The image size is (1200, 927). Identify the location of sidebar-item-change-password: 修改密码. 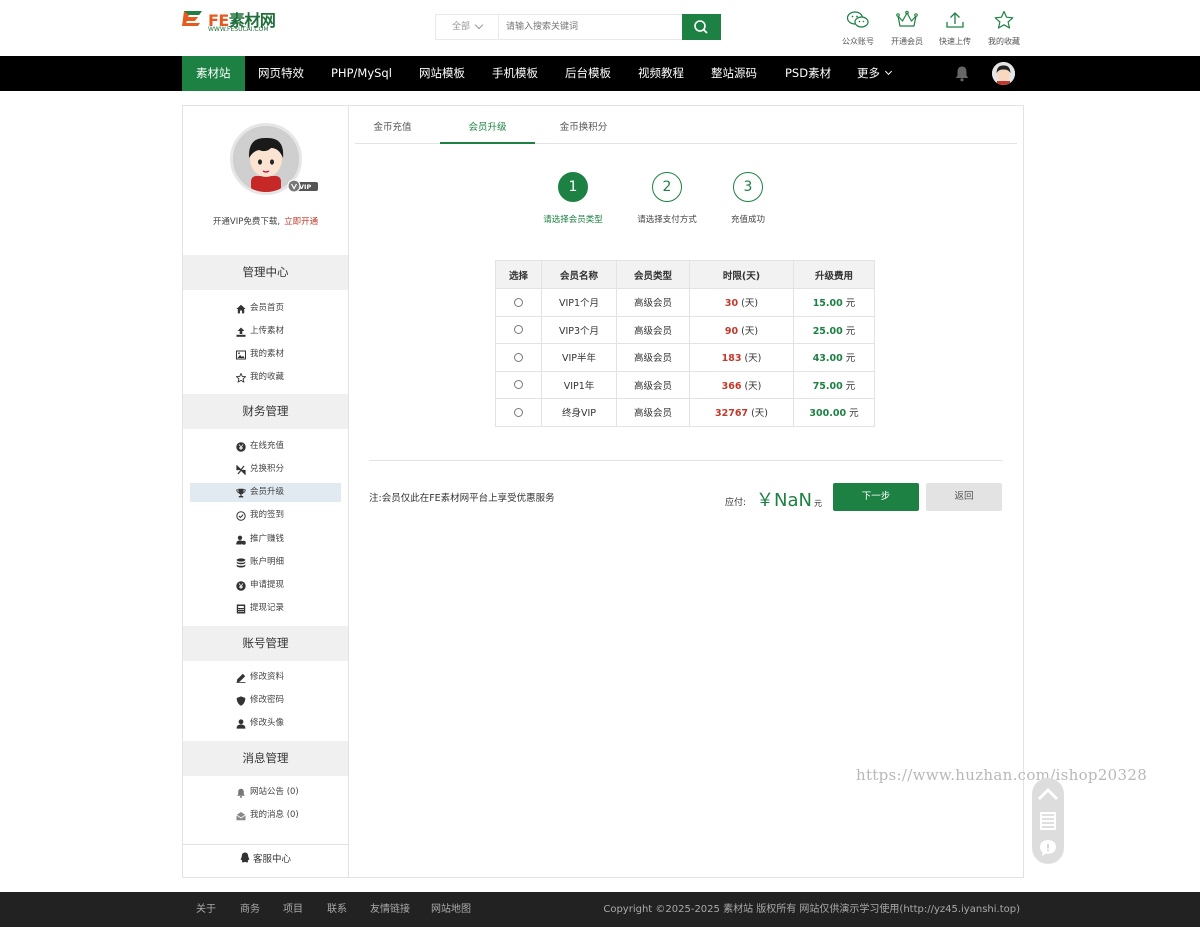
(265, 700).